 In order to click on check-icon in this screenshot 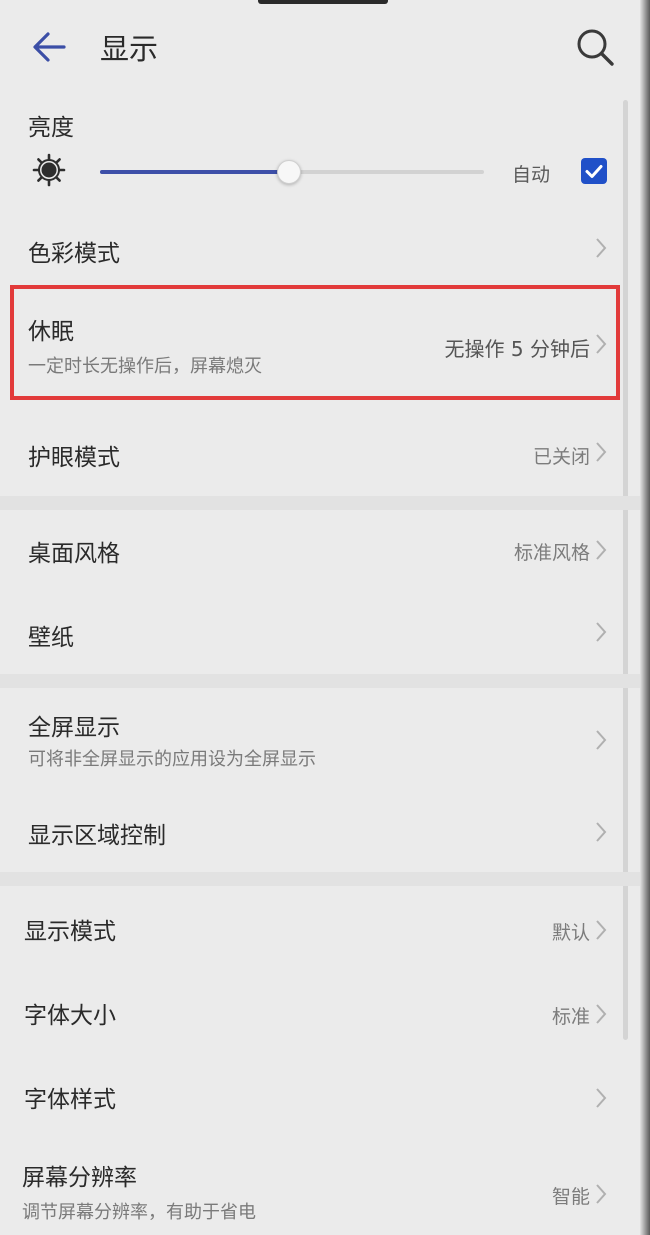, I will do `click(594, 171)`.